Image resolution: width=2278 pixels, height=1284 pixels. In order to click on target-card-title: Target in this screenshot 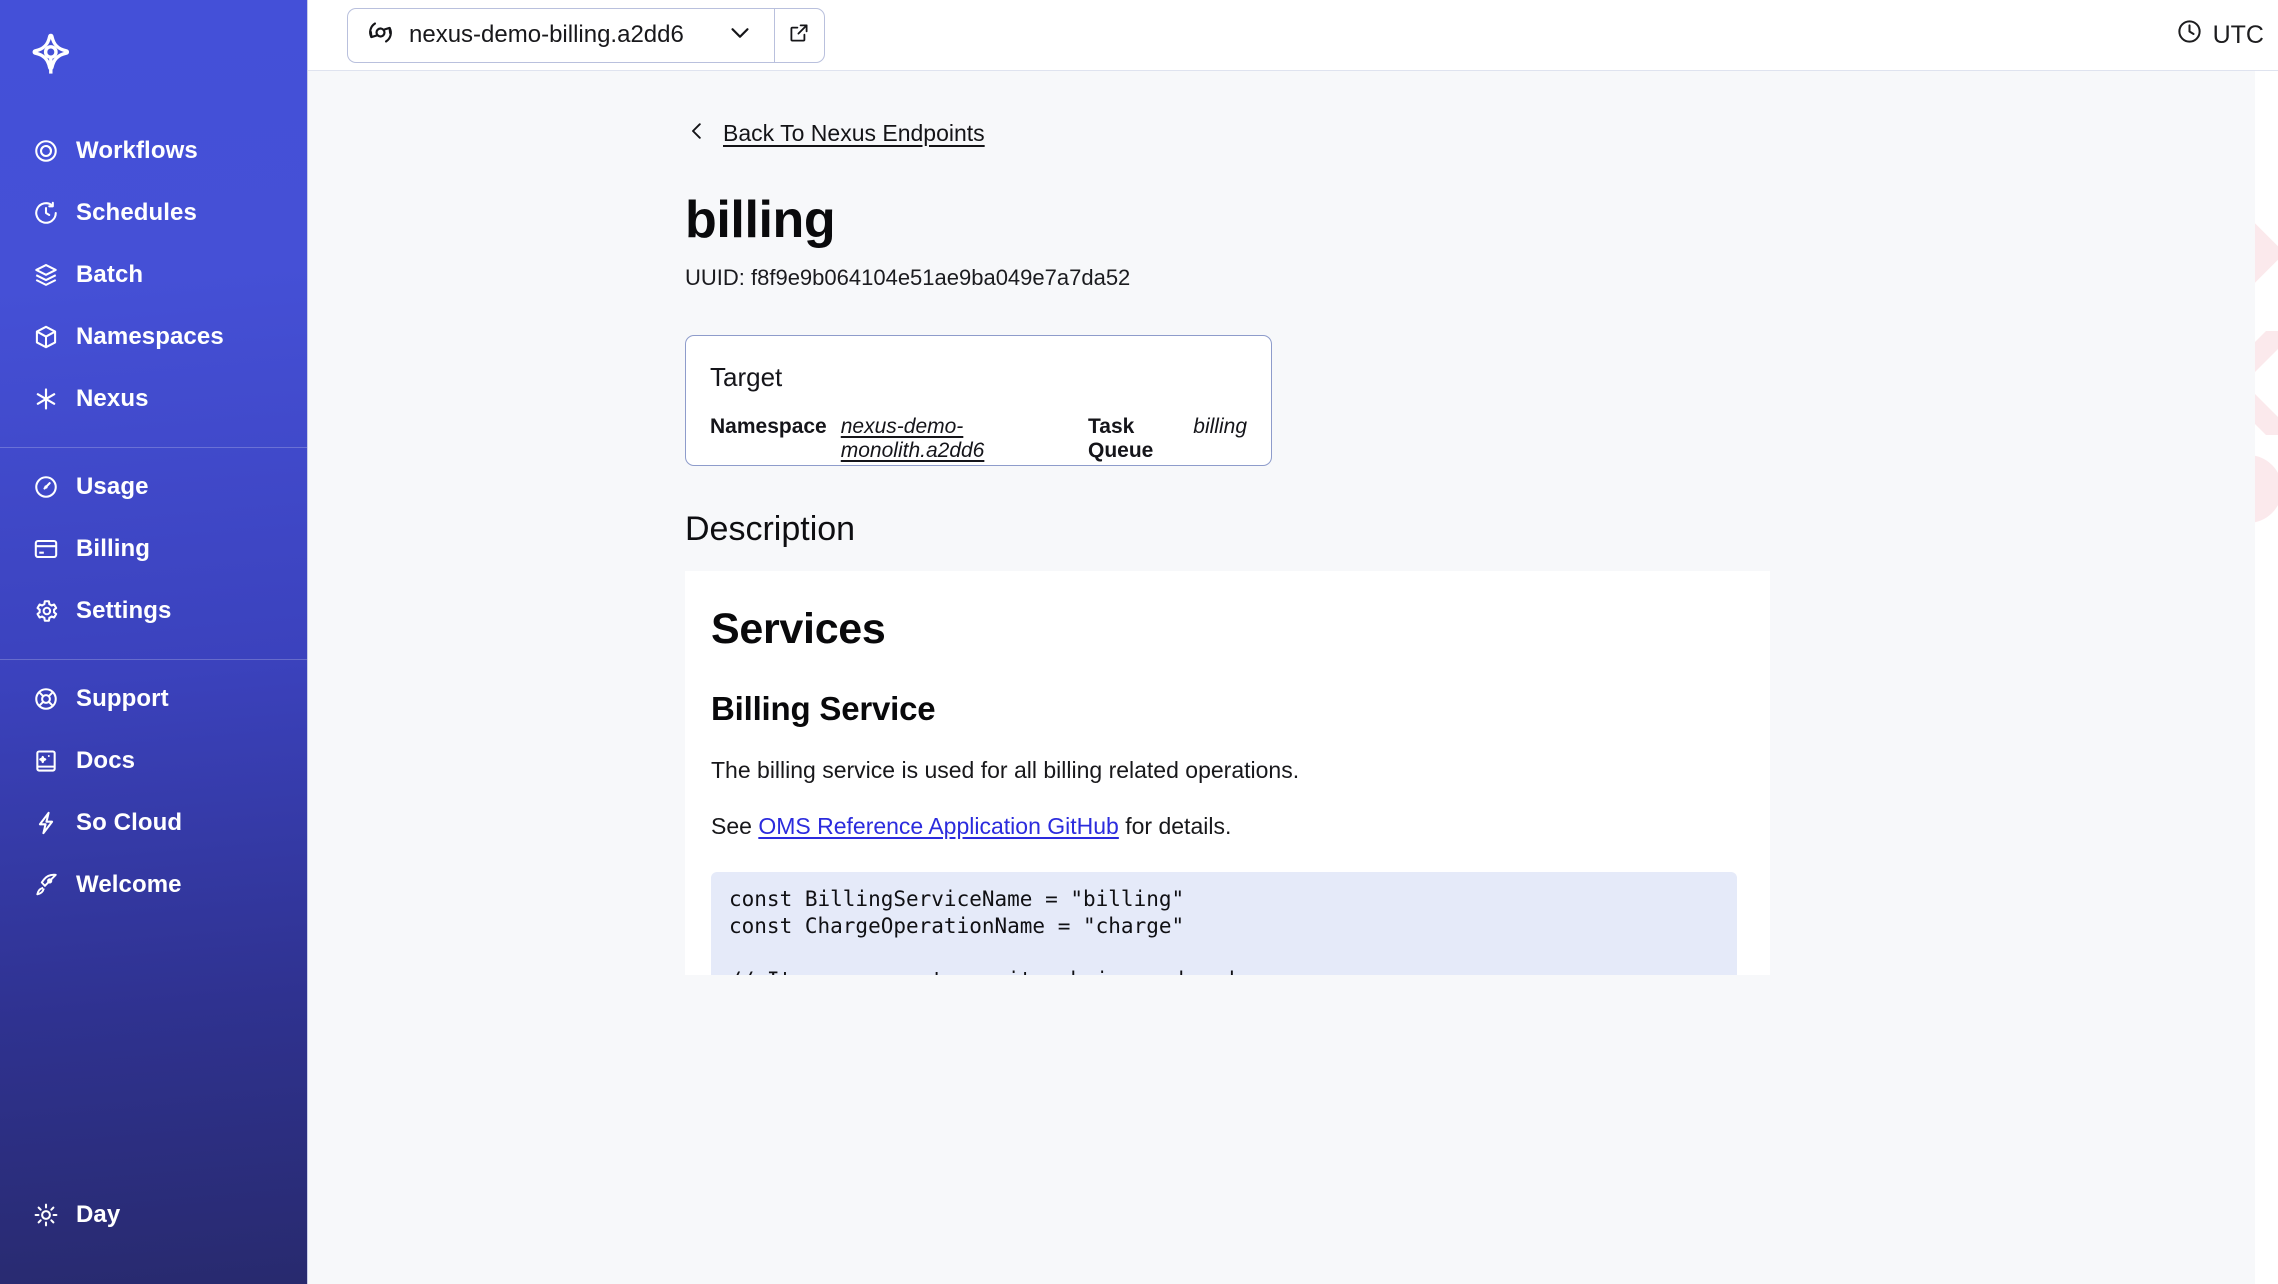, I will do `click(746, 377)`.